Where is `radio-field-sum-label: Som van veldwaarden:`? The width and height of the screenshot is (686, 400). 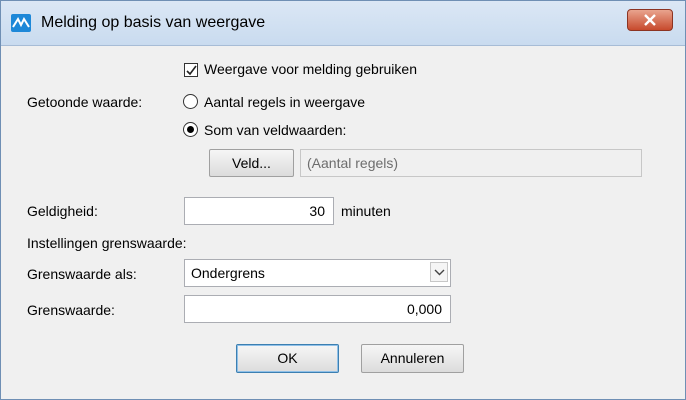 radio-field-sum-label: Som van veldwaarden: is located at coordinates (275, 130).